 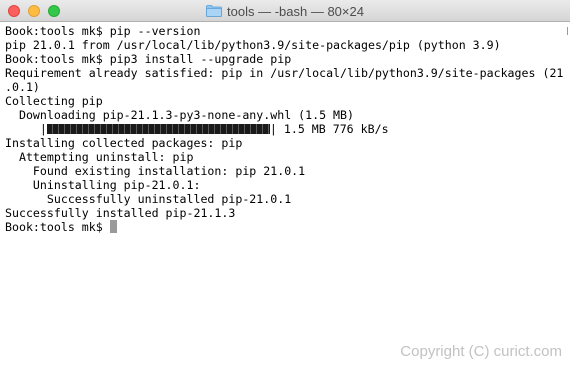 I want to click on prompt-line: Book:tools mk$, so click(x=284, y=227).